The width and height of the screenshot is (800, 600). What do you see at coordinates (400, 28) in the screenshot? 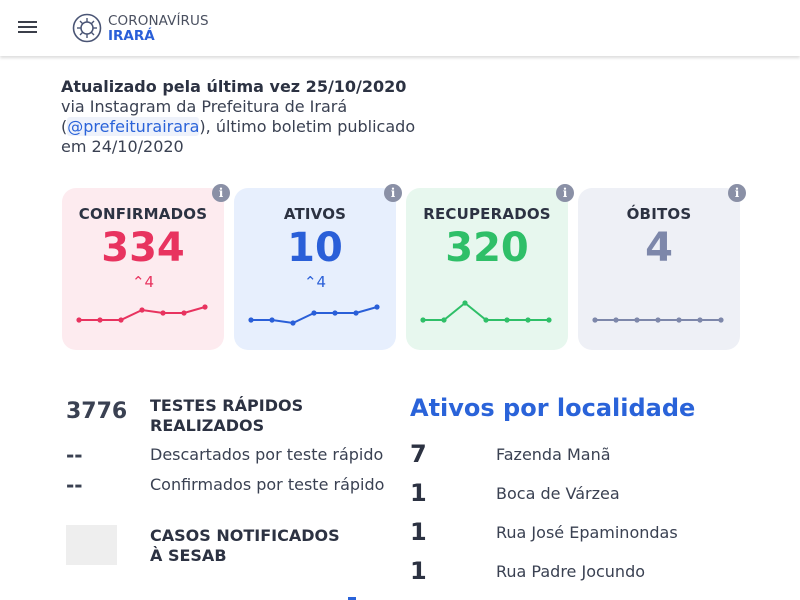
I see `top-app-bar: CORONAVÍRUS IRARÁ` at bounding box center [400, 28].